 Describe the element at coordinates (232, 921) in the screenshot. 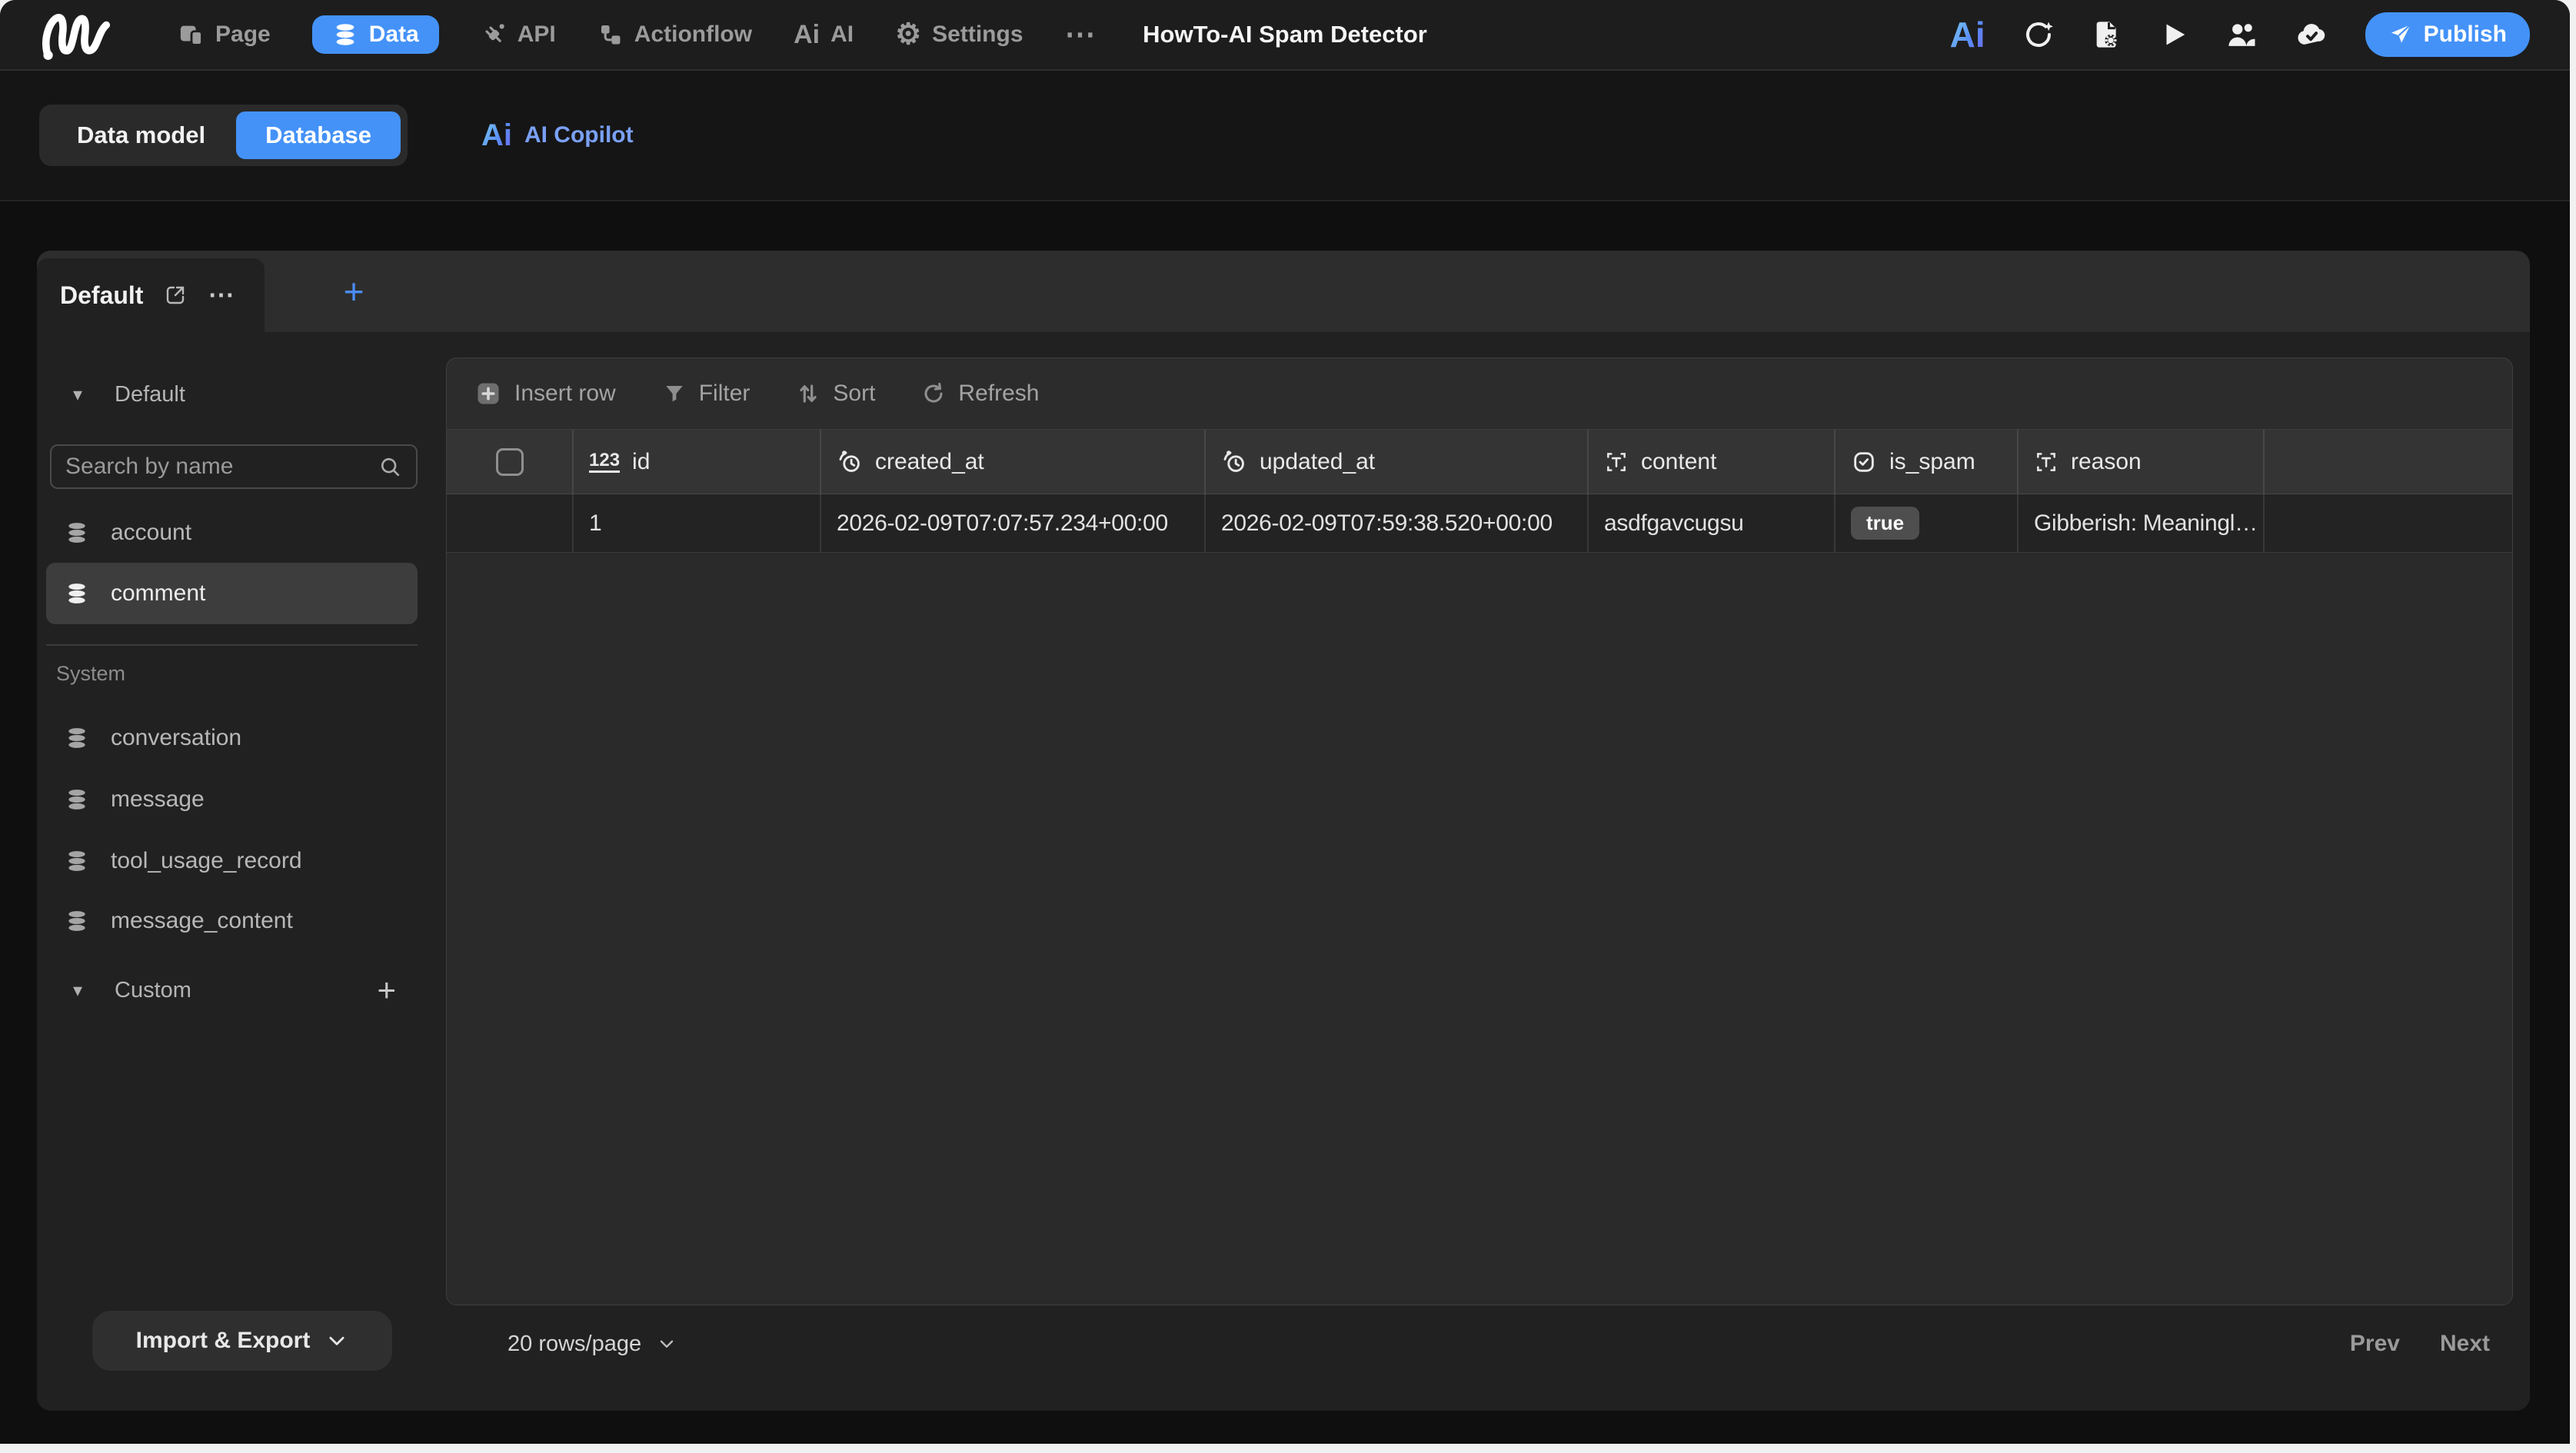

I see `sidebar-item-message-content: message_content` at that location.